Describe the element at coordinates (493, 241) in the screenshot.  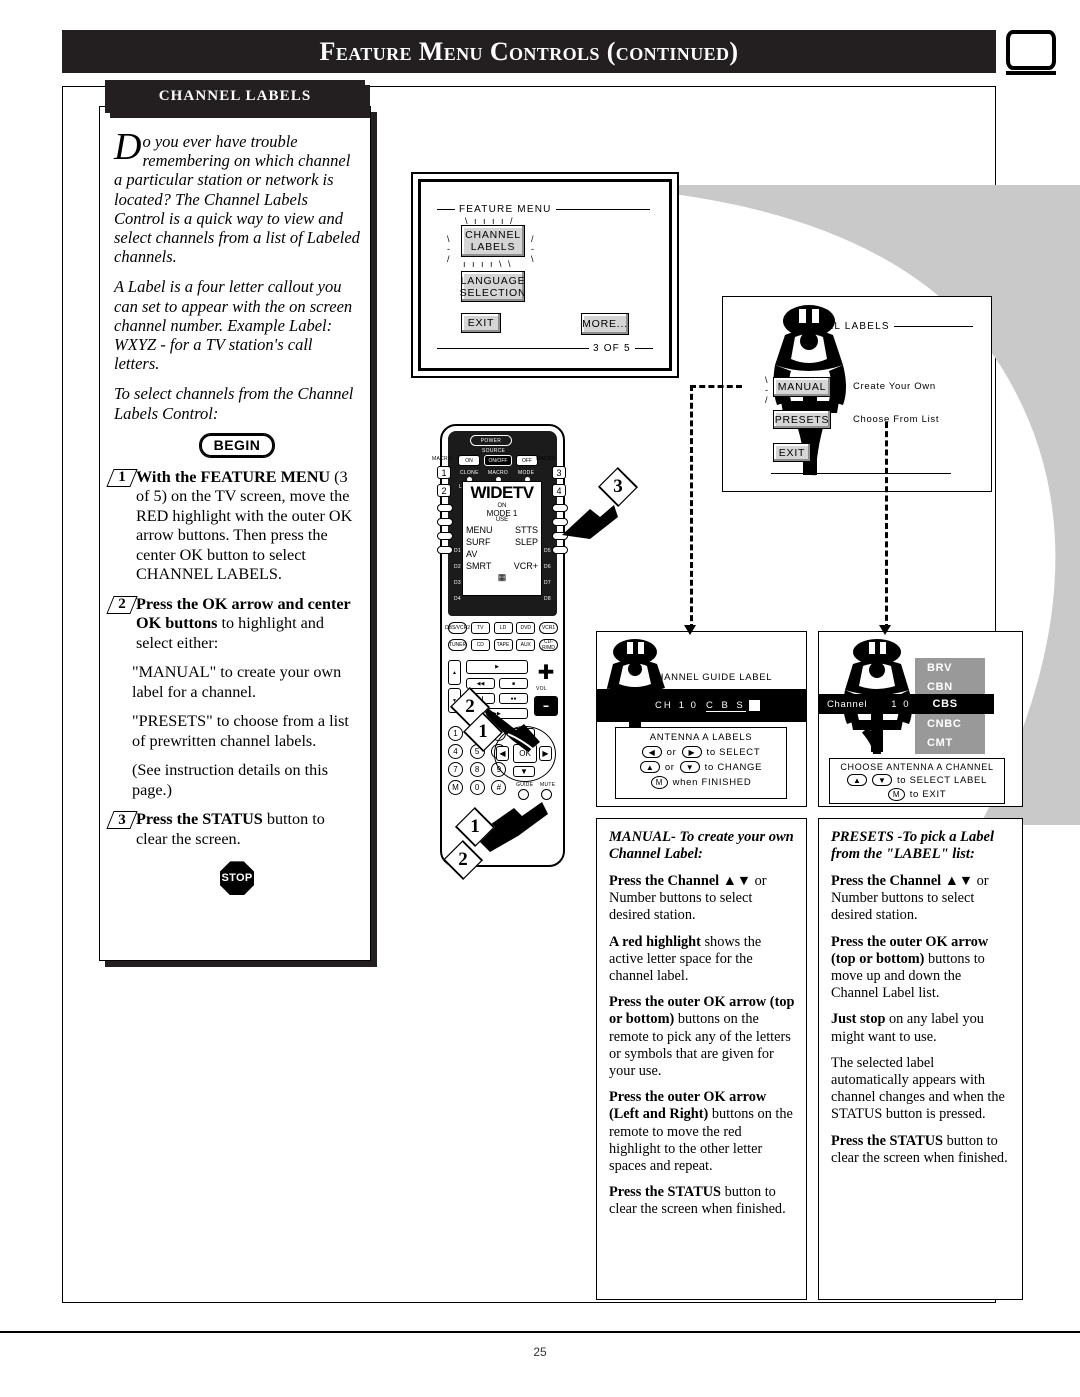
I see `osd-button-channel-labels: CHANNEL LABELS` at that location.